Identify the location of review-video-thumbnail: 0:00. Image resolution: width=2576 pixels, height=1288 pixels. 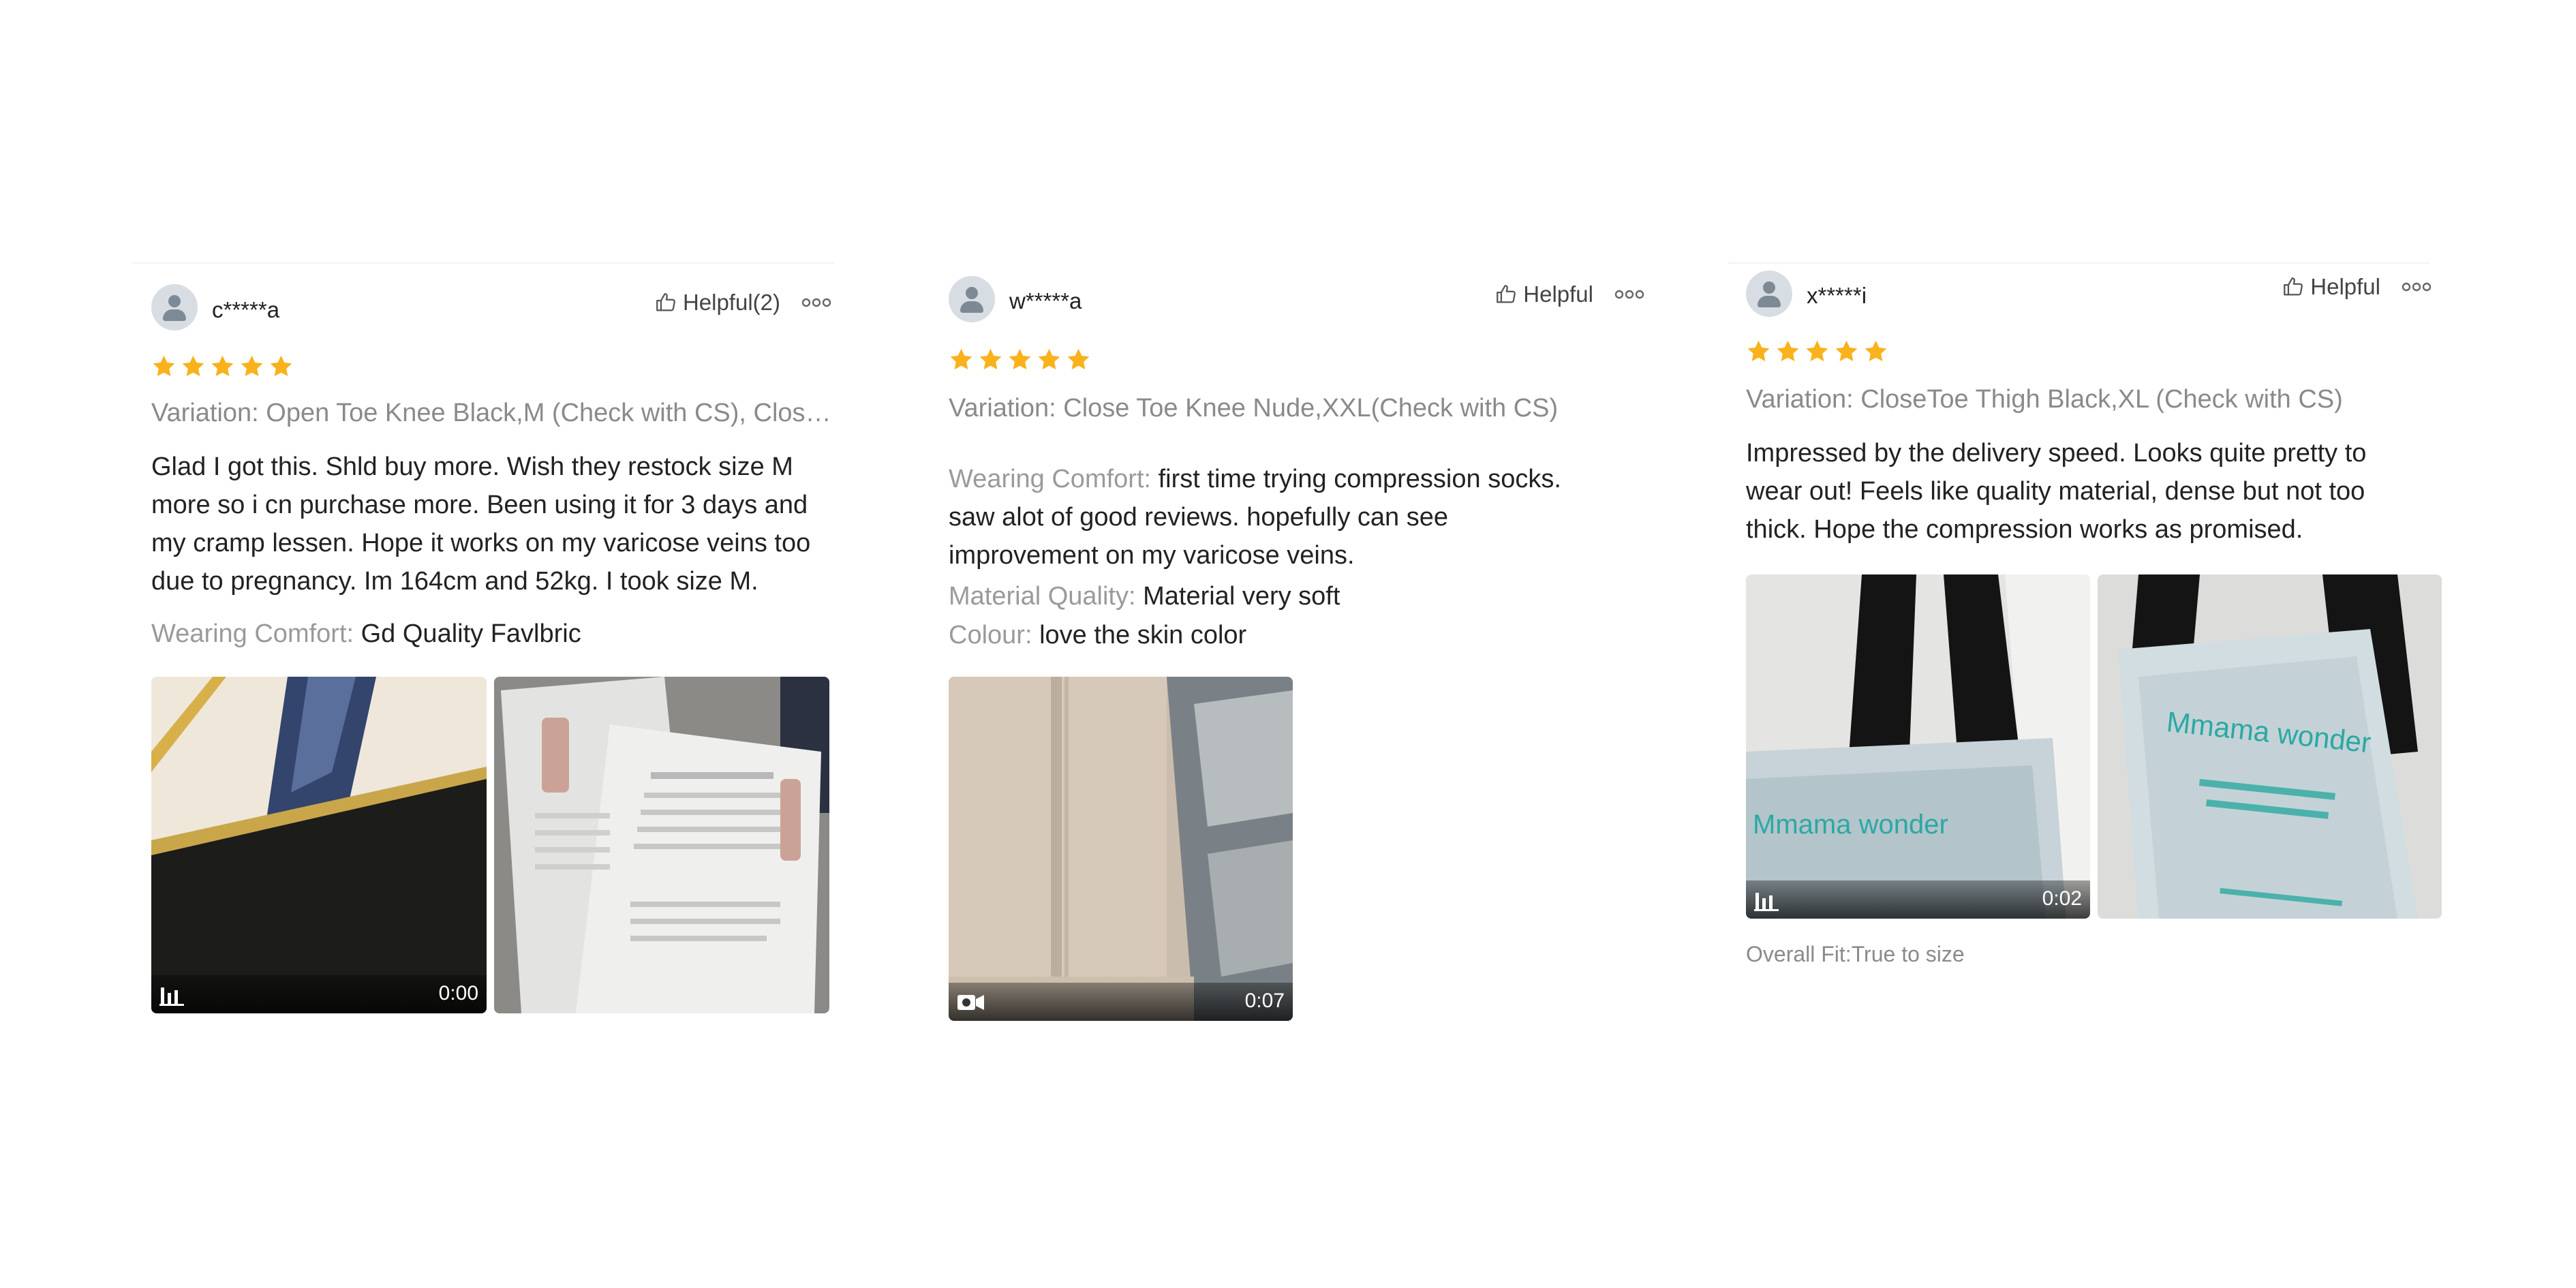
(319, 845).